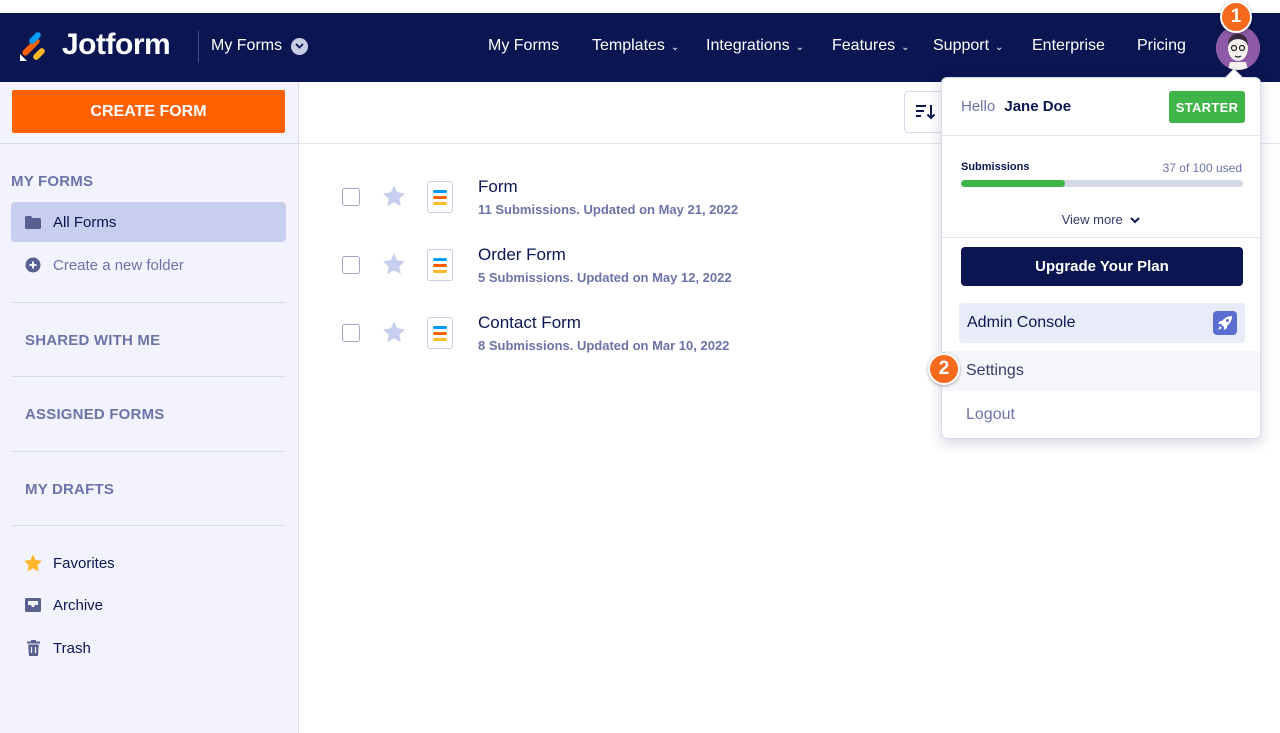 The image size is (1280, 733). What do you see at coordinates (1202, 168) in the screenshot?
I see `submissions-count: 37 of 100 used` at bounding box center [1202, 168].